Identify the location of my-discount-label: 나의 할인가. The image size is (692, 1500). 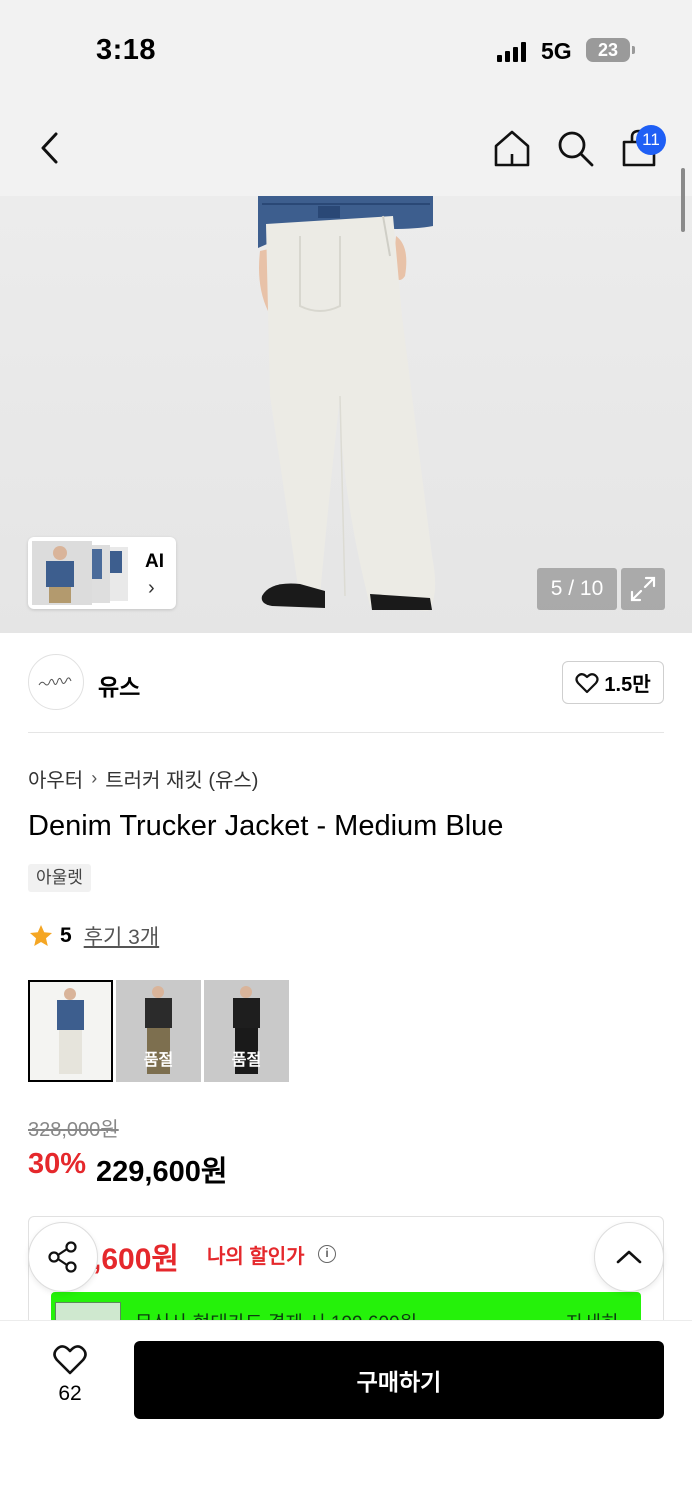
(256, 1257).